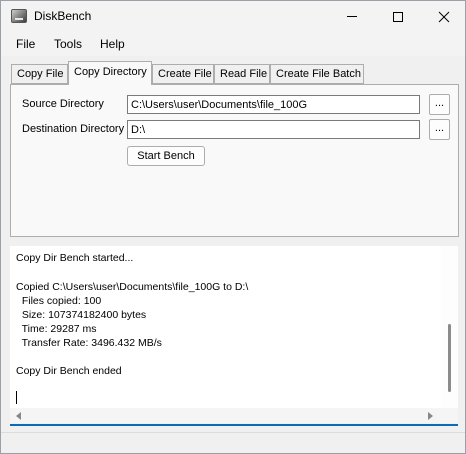 The width and height of the screenshot is (466, 454). I want to click on tab-read-file: Read File, so click(242, 74).